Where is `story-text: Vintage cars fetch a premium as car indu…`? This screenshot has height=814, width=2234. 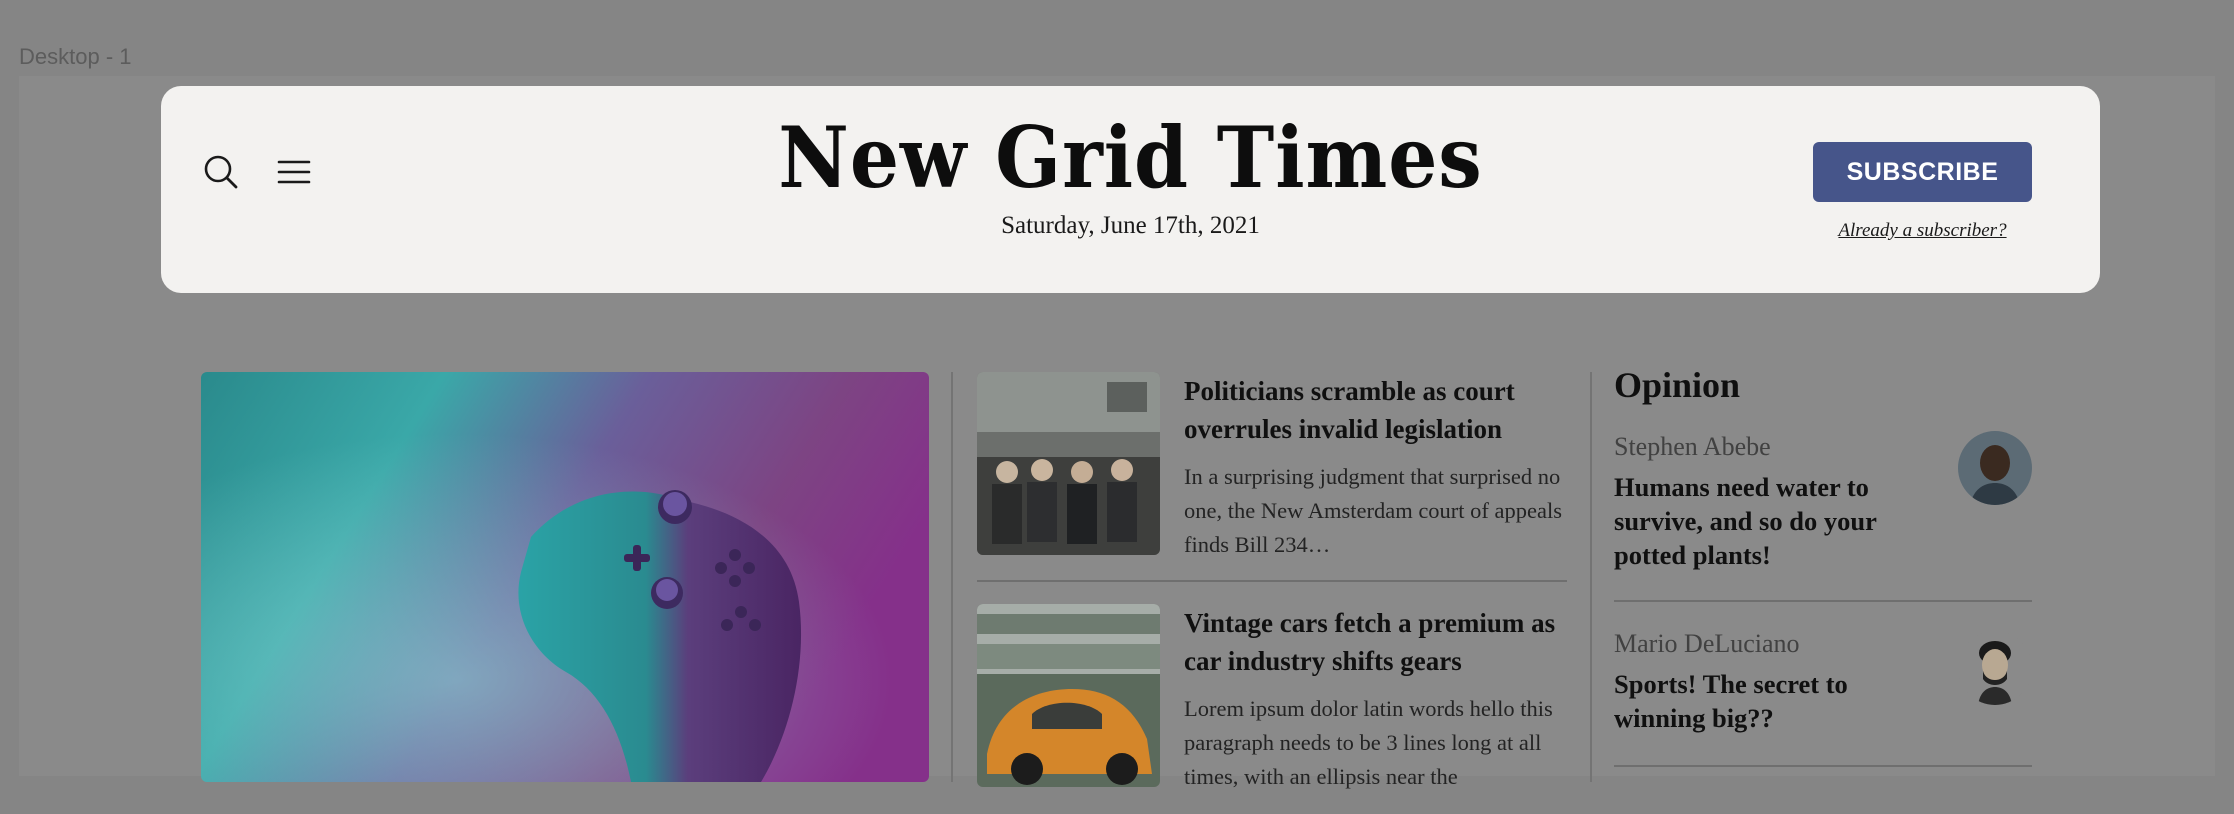 story-text: Vintage cars fetch a premium as car indu… is located at coordinates (1379, 699).